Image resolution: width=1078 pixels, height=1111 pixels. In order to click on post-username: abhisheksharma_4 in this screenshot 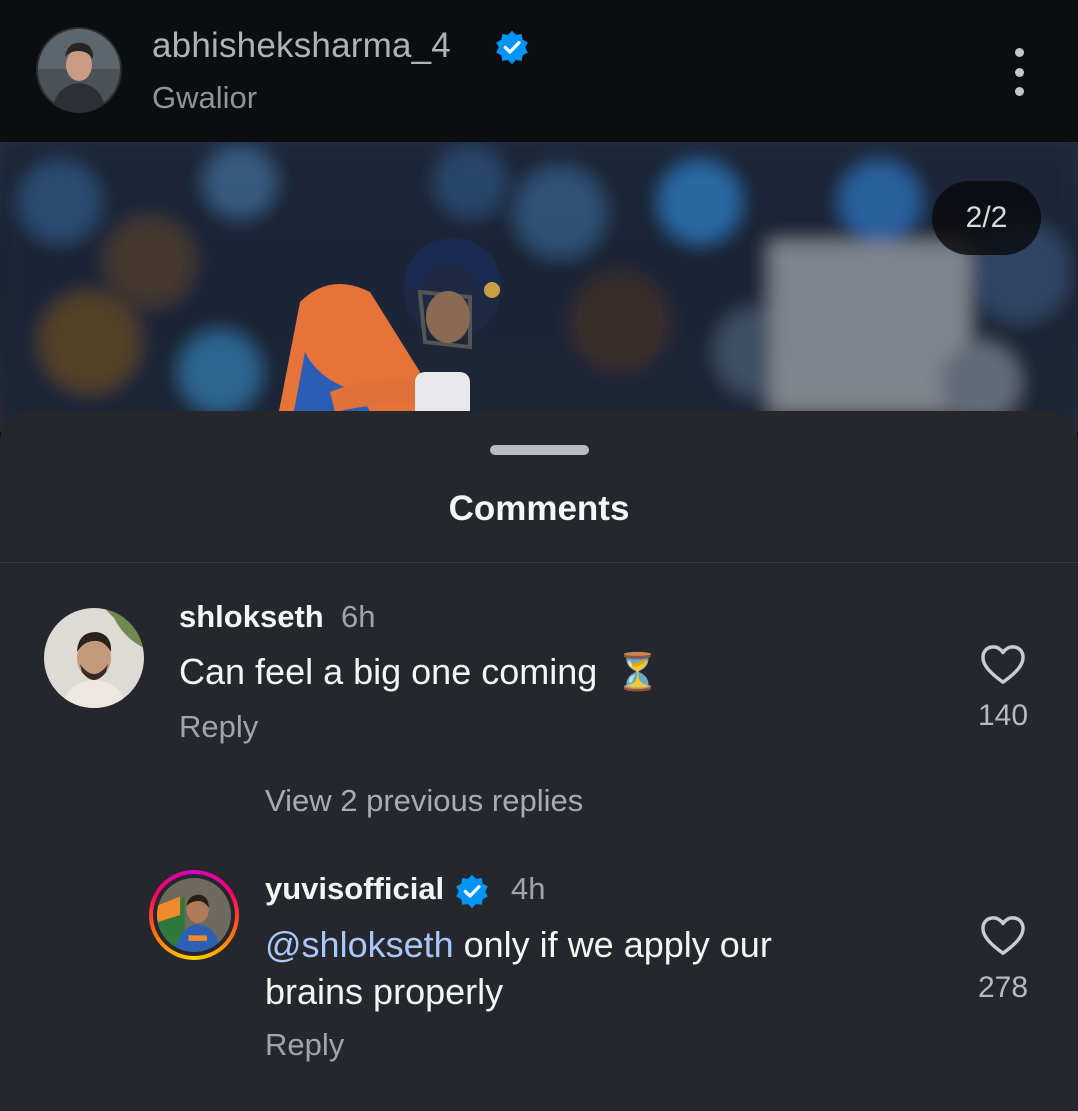, I will do `click(301, 46)`.